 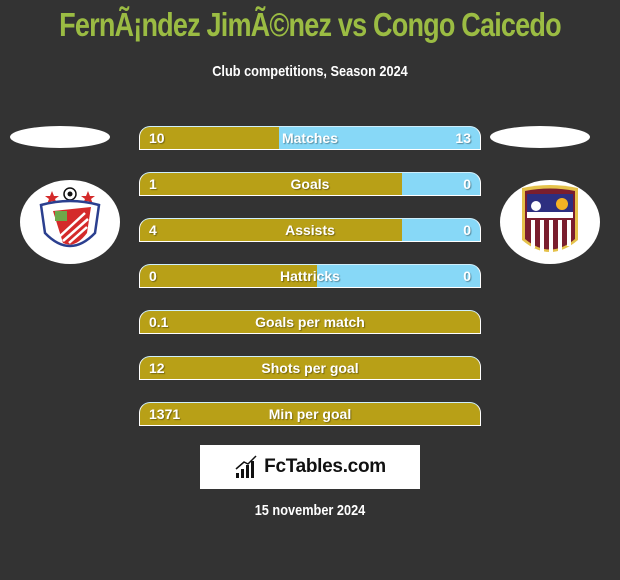 What do you see at coordinates (70, 217) in the screenshot?
I see `estudiantes-de-merida-crest-icon` at bounding box center [70, 217].